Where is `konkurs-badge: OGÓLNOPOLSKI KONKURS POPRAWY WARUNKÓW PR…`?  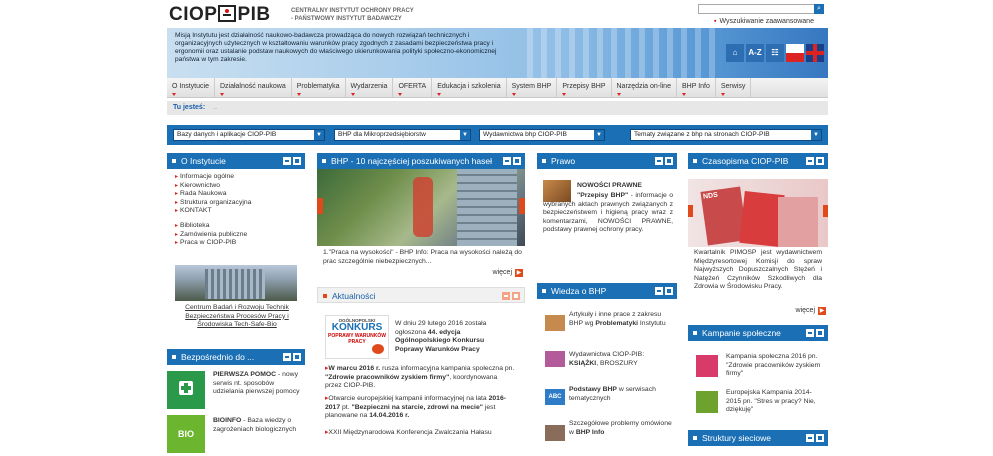 konkurs-badge: OGÓLNOPOLSKI KONKURS POPRAWY WARUNKÓW PR… is located at coordinates (357, 337).